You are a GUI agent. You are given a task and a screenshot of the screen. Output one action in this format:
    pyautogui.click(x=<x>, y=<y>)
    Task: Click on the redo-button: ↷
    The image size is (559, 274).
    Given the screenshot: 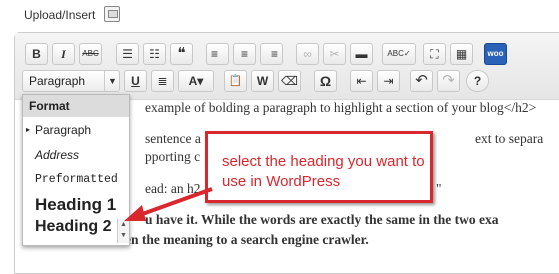 What is the action you would take?
    pyautogui.click(x=448, y=81)
    